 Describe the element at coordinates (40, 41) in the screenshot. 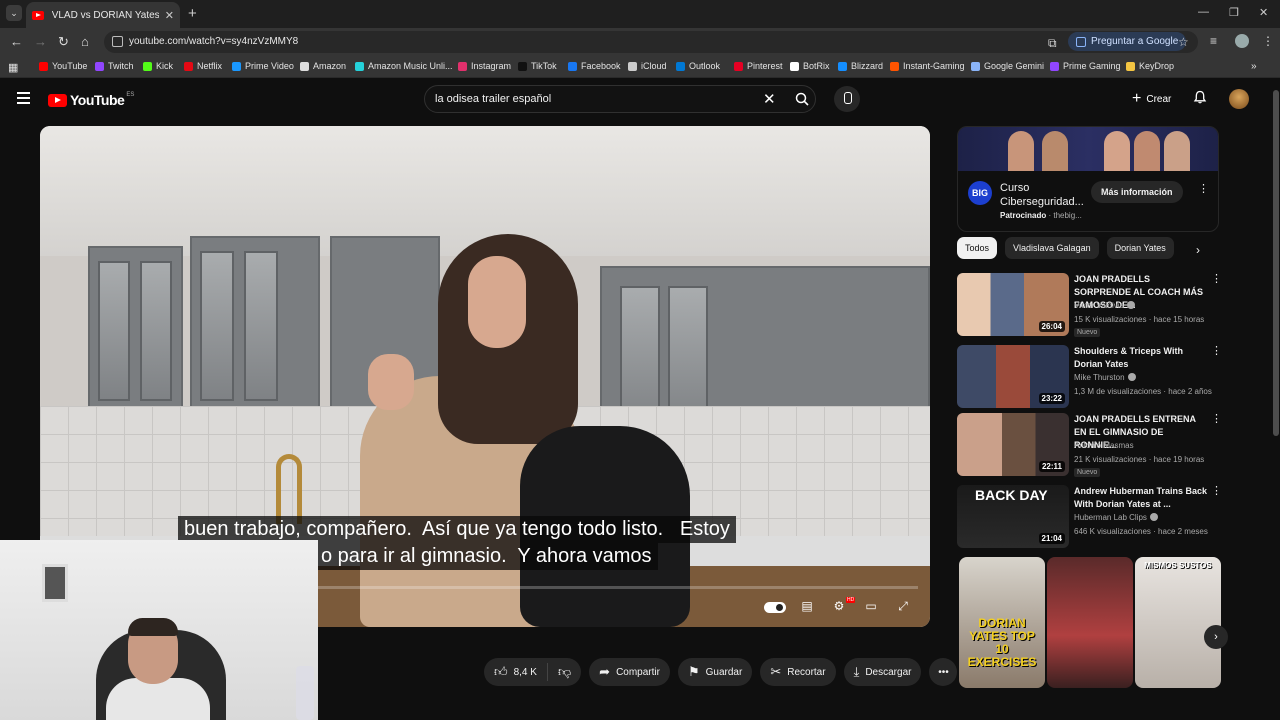

I see `forward-icon: →` at that location.